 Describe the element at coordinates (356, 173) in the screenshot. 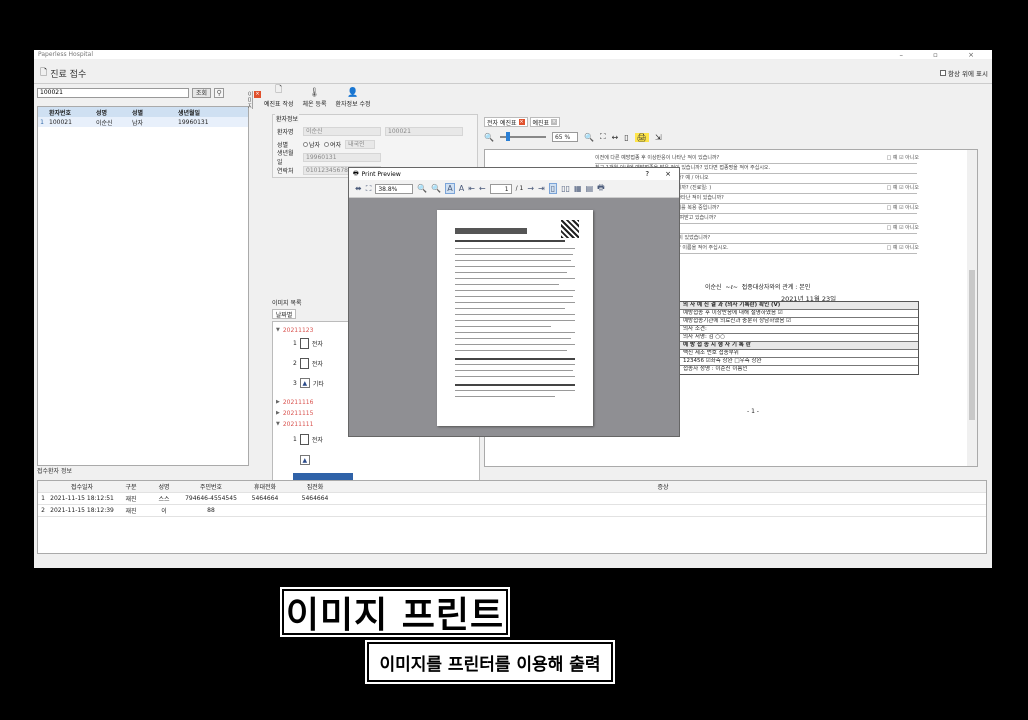

I see `printer-icon: 🖶` at that location.